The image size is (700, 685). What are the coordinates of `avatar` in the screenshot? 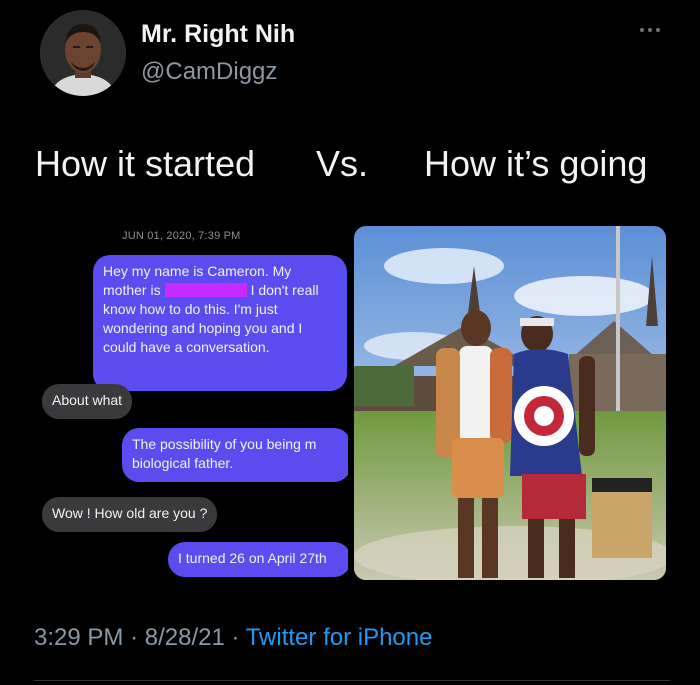 It's located at (83, 53).